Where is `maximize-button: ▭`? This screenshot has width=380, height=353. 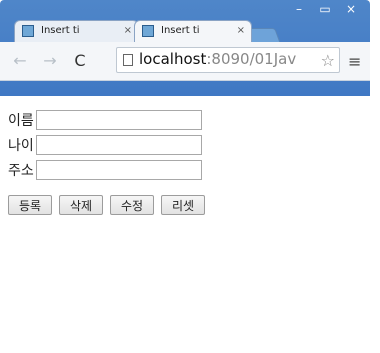 maximize-button: ▭ is located at coordinates (325, 9).